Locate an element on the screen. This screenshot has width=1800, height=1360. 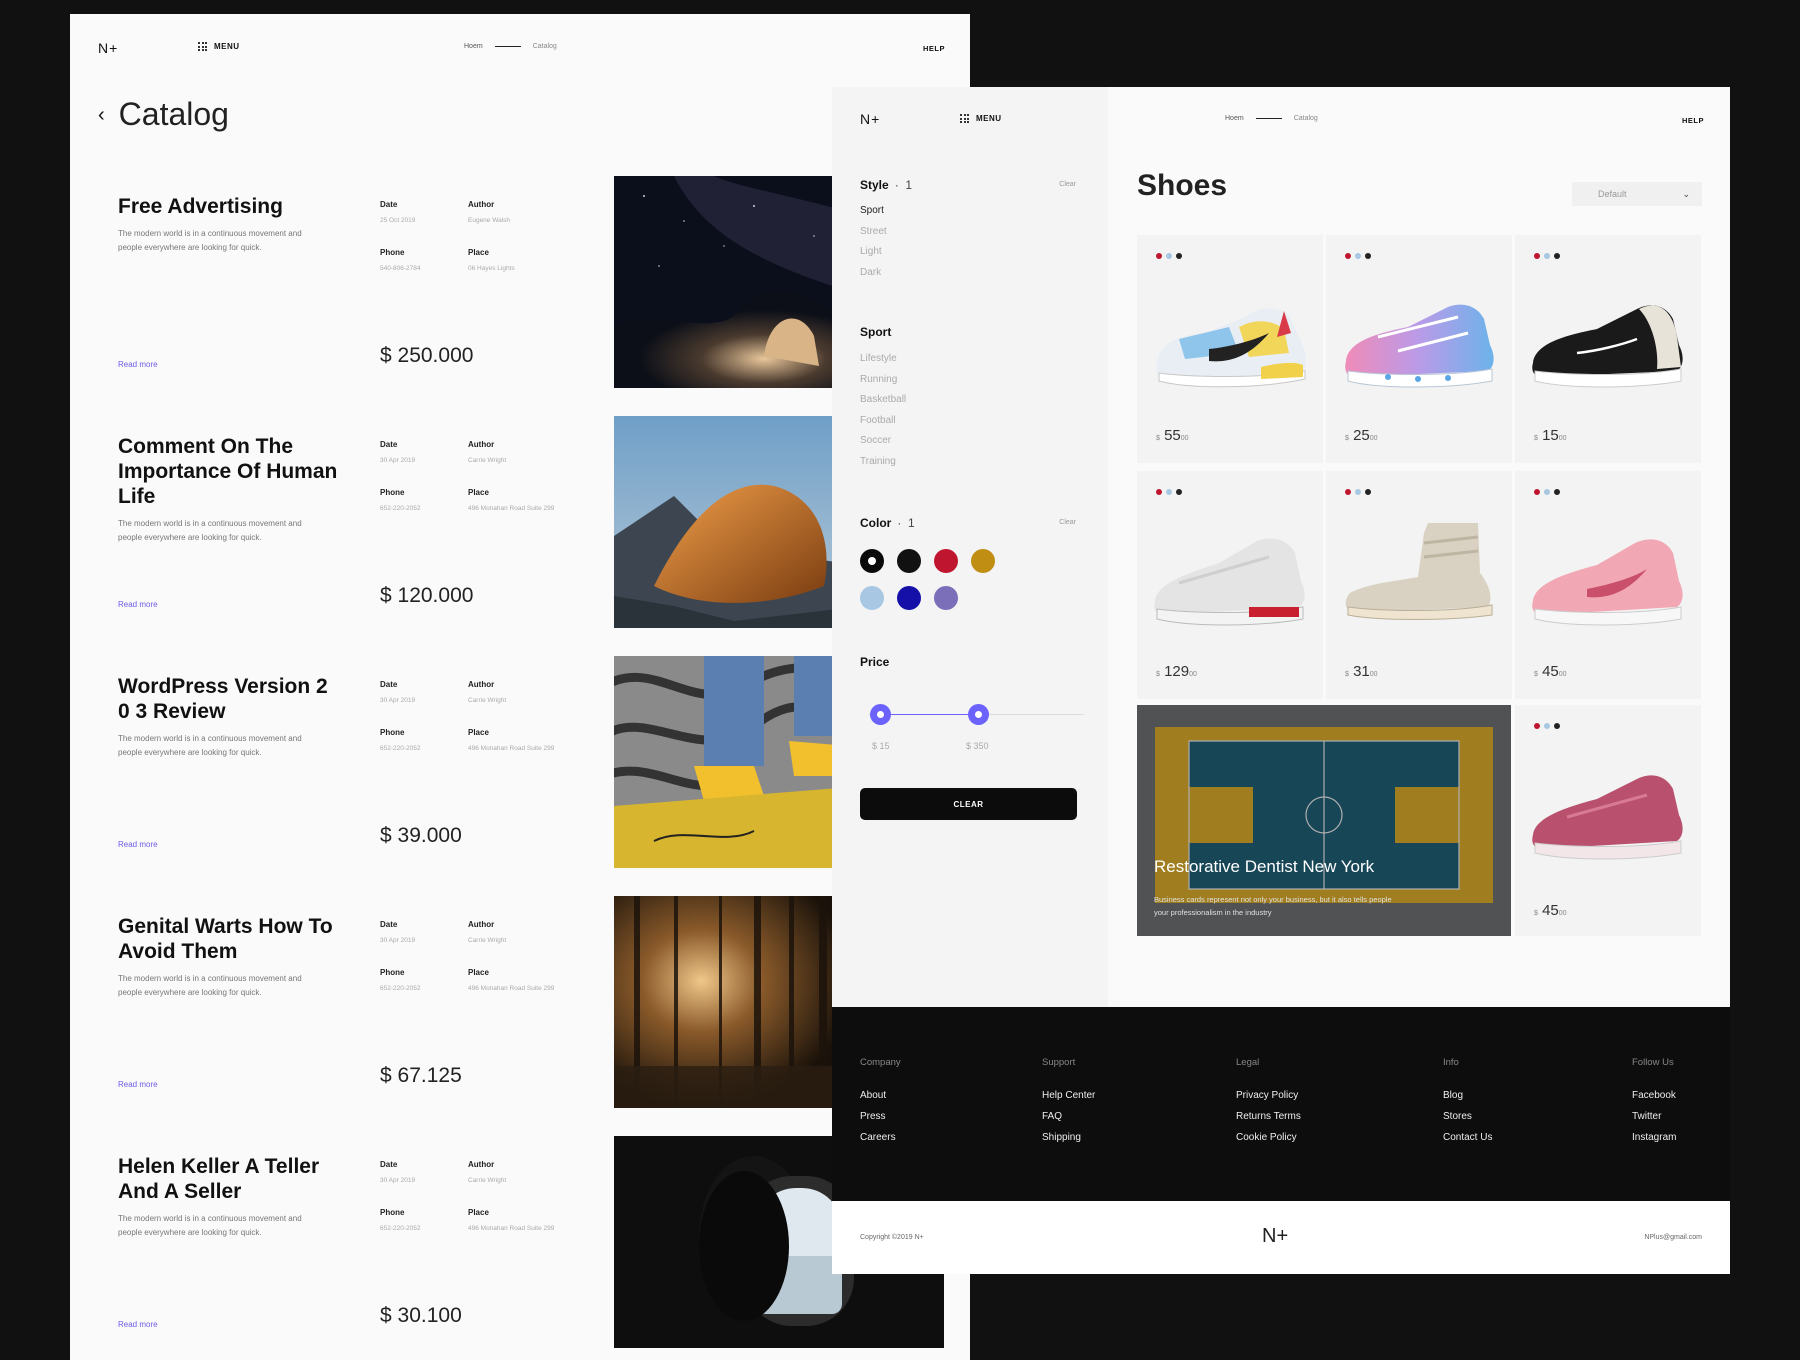
footer-link: About is located at coordinates (880, 1095).